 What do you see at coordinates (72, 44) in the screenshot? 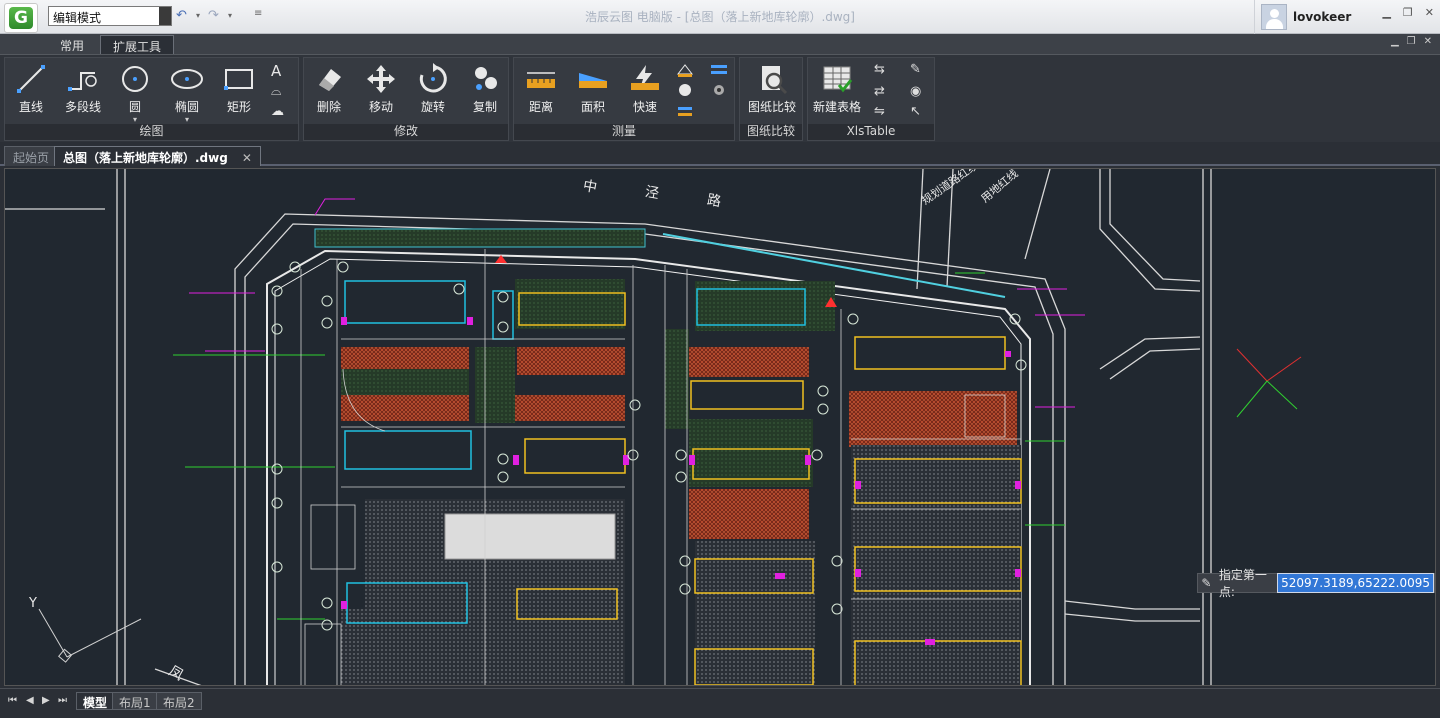
I see `tab-common: 常用` at bounding box center [72, 44].